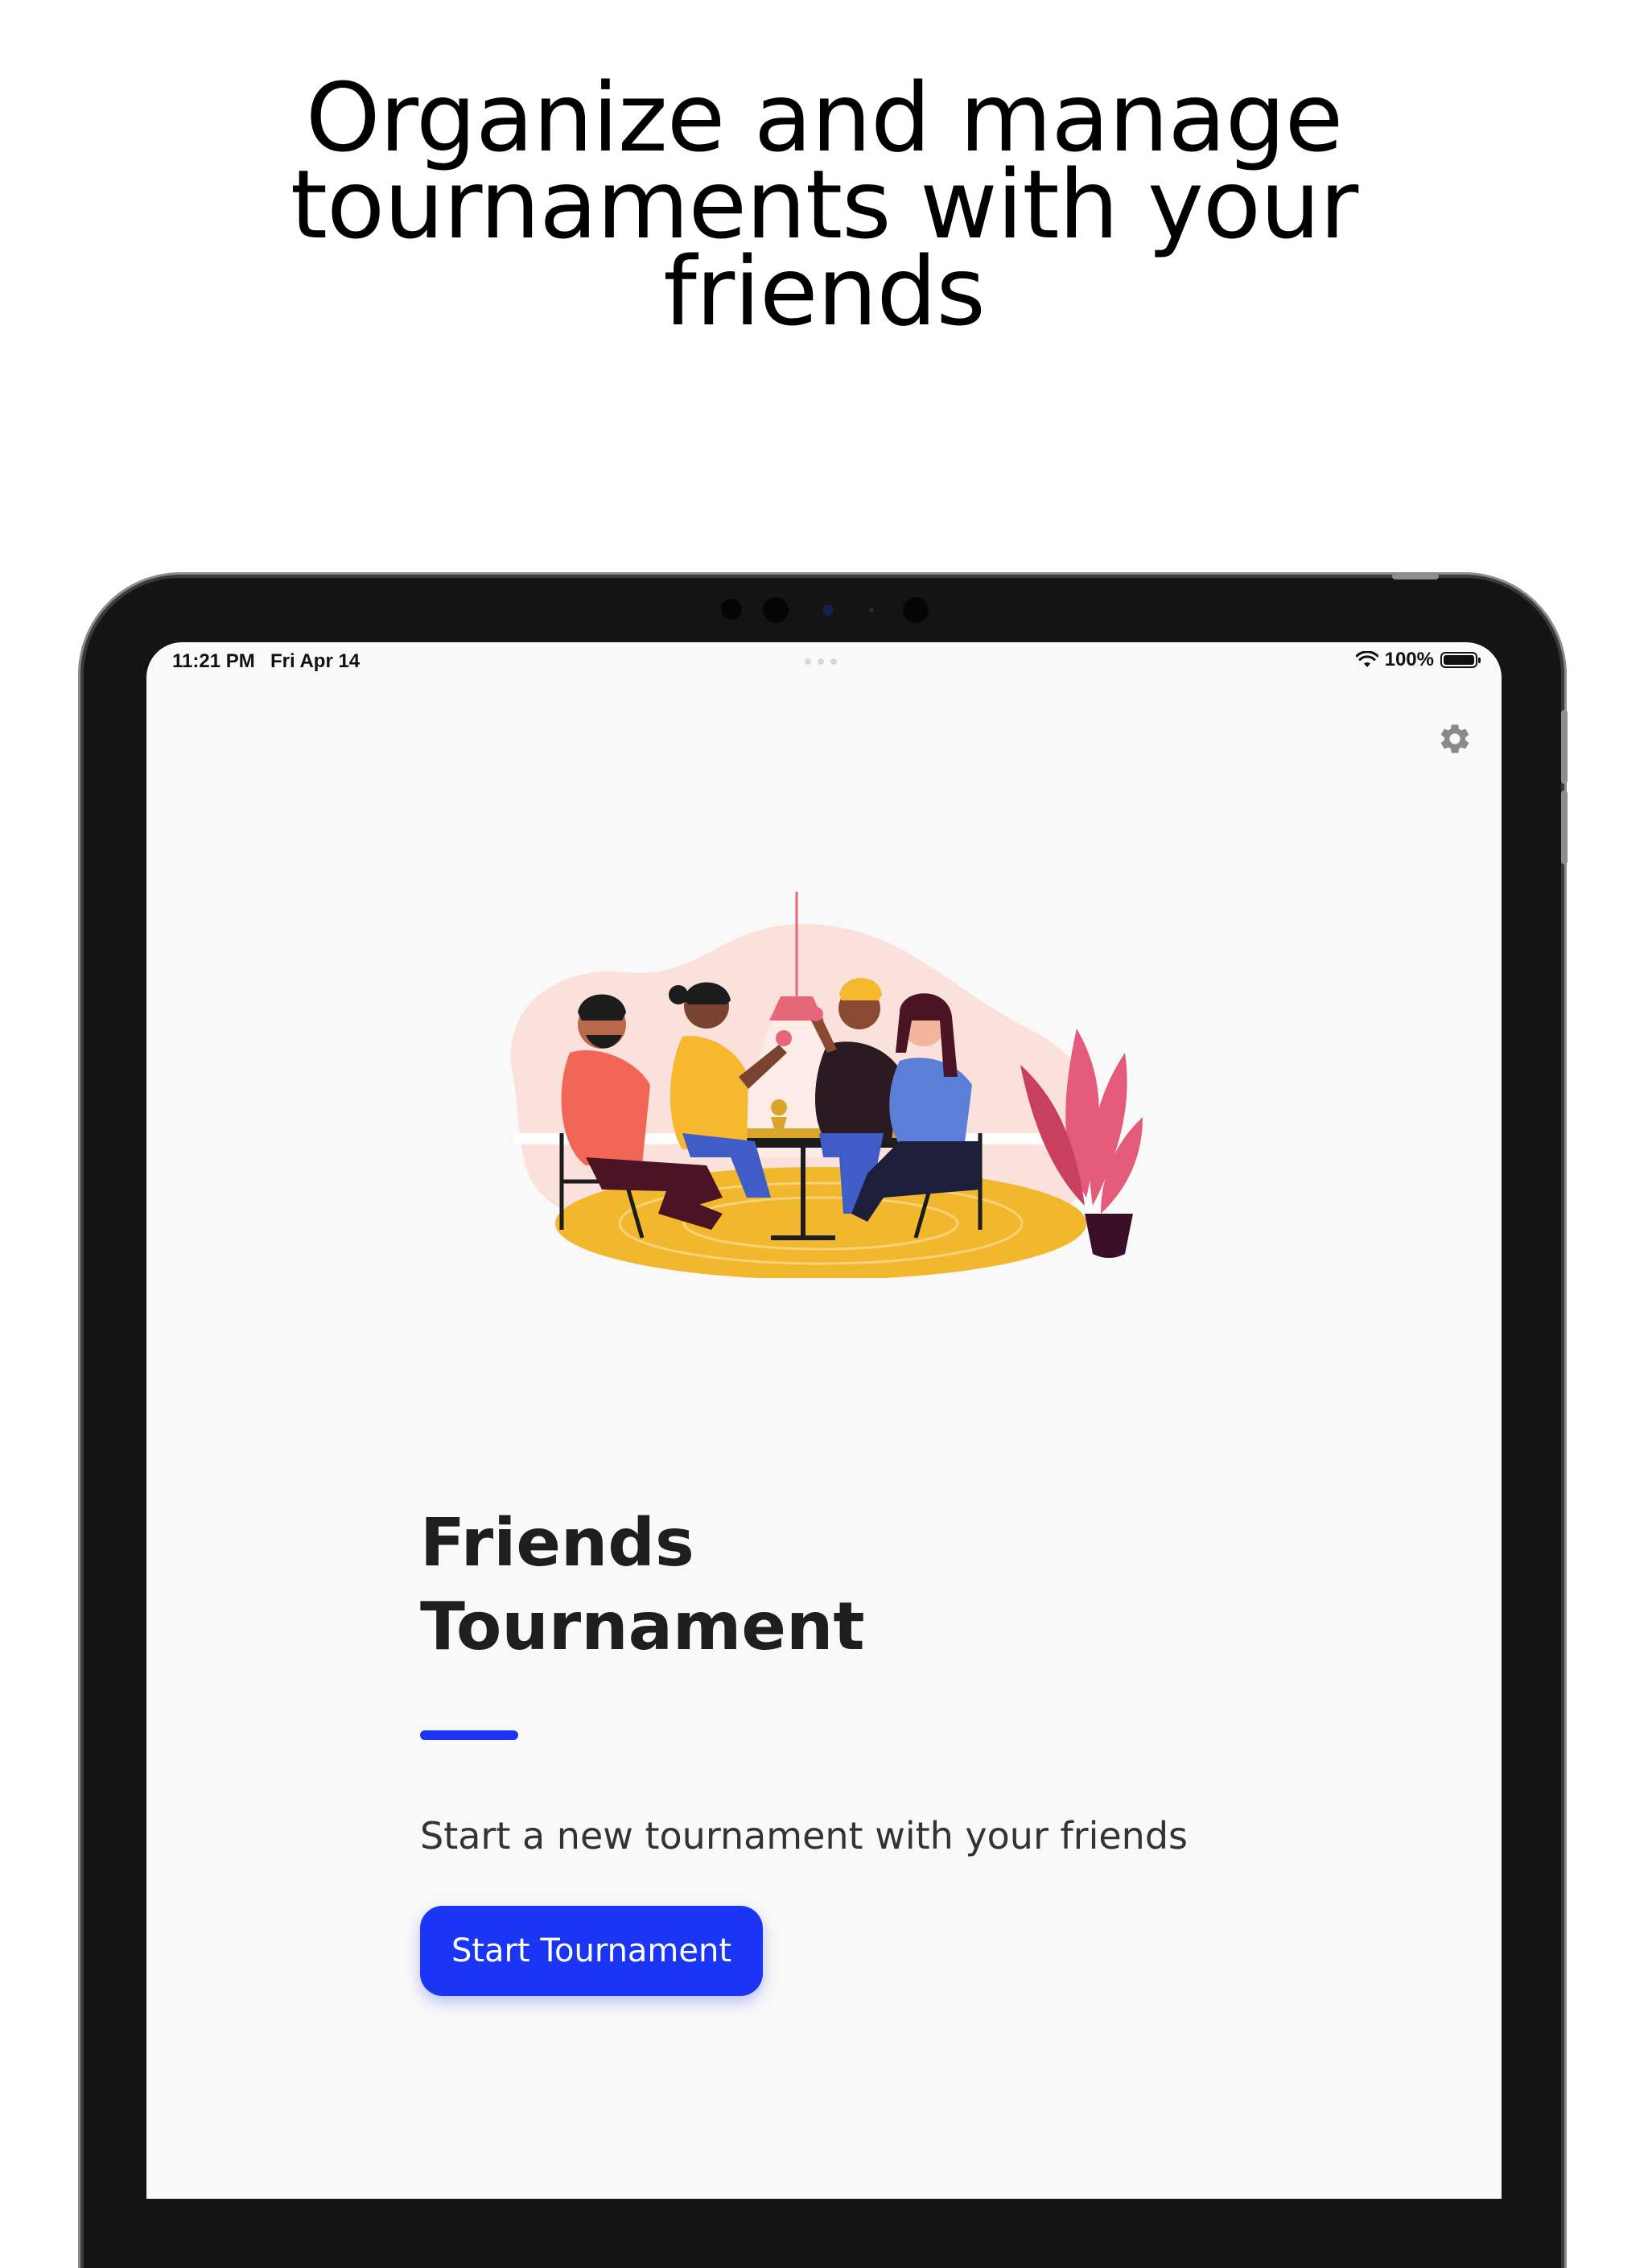  I want to click on status-time: 11:21 PM, so click(213, 661).